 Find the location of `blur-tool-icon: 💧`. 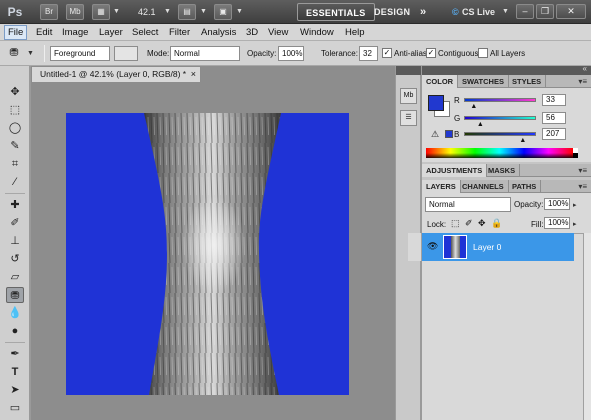

blur-tool-icon: 💧 is located at coordinates (15, 313).